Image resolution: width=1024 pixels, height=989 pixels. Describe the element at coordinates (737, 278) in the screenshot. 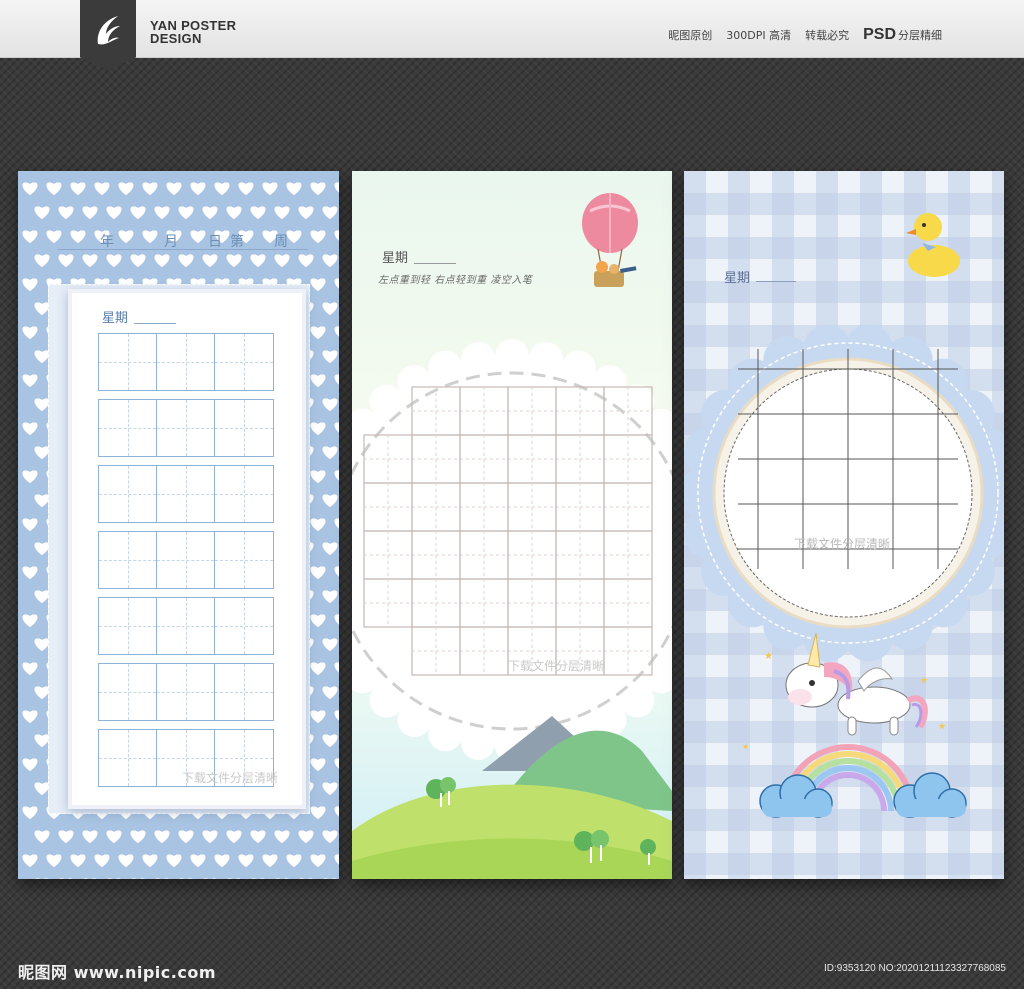

I see `weekday-label: 星期` at that location.